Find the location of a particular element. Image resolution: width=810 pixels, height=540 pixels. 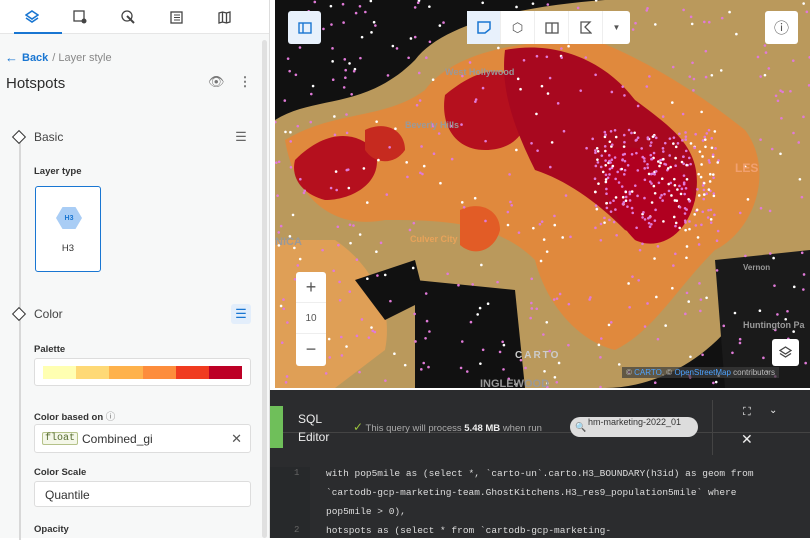

visibility-eye-icon: 👁 is located at coordinates (216, 82).